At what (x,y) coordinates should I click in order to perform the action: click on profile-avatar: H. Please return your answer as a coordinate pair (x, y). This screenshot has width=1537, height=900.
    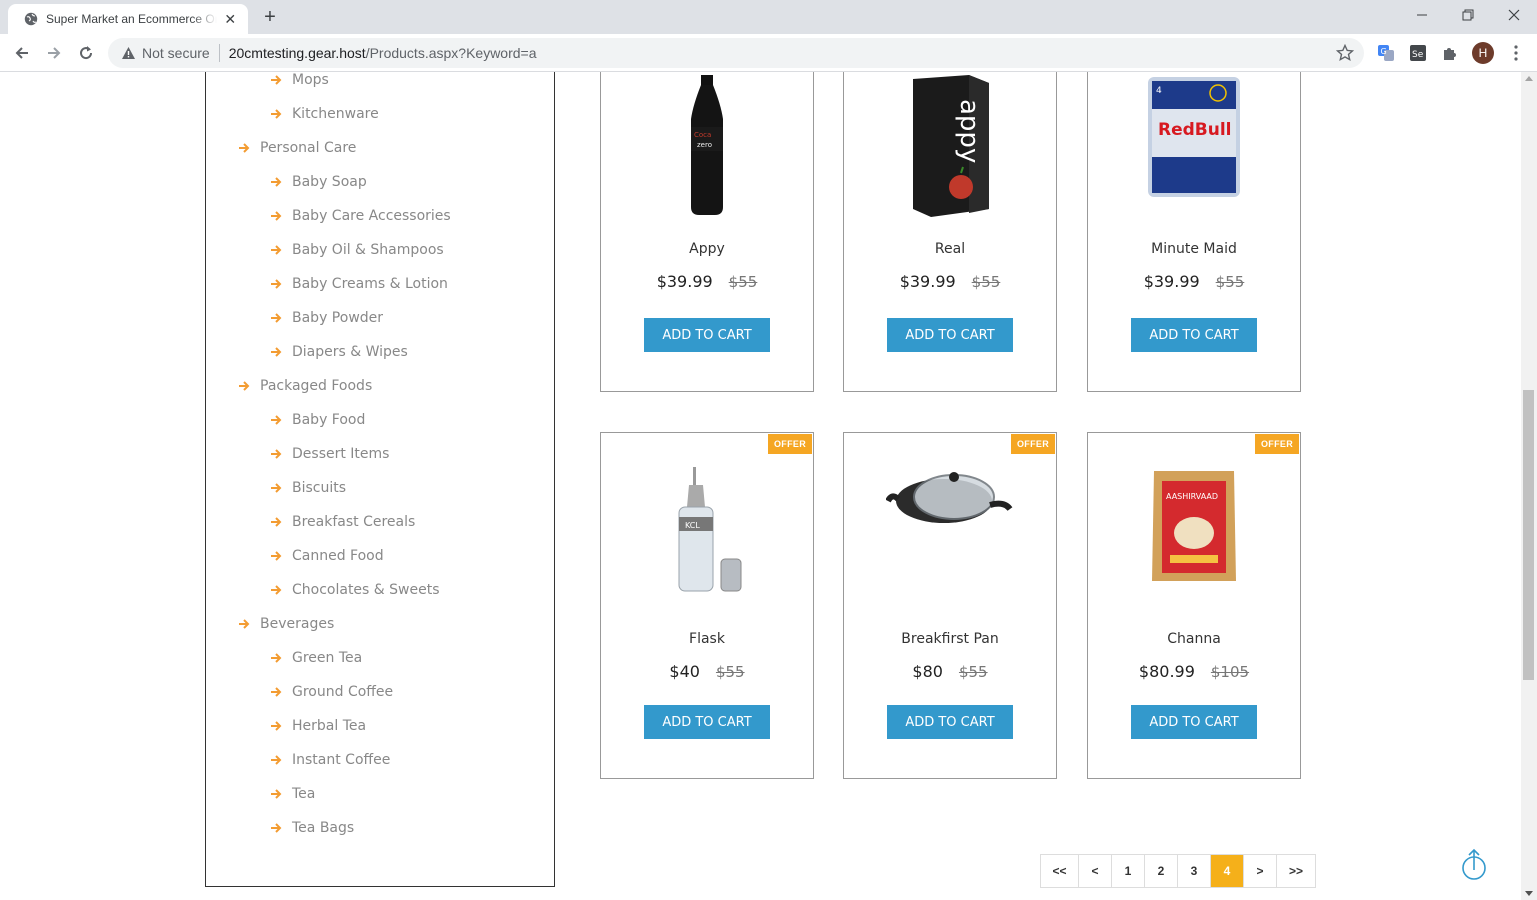
    Looking at the image, I should click on (1483, 53).